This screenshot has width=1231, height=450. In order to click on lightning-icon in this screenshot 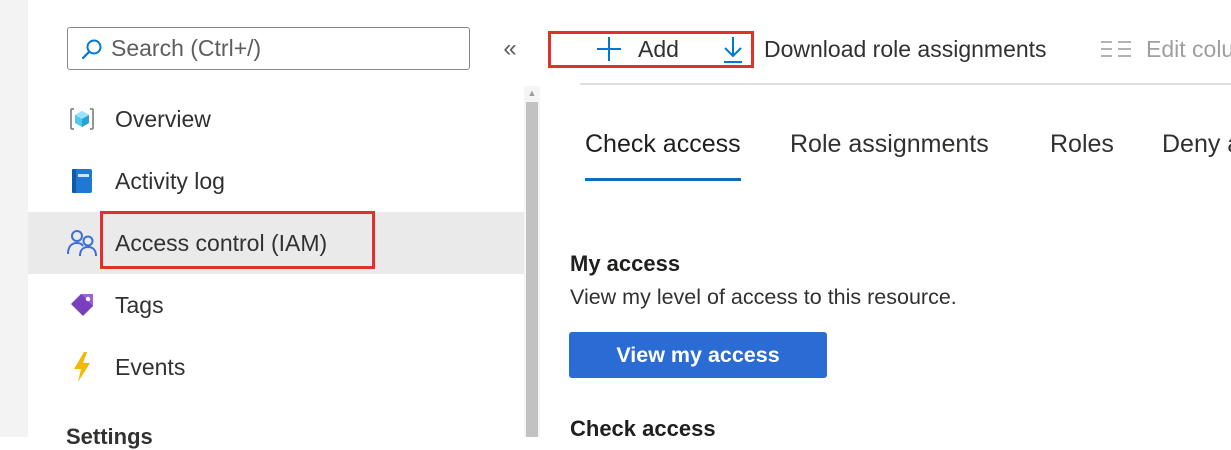, I will do `click(82, 367)`.